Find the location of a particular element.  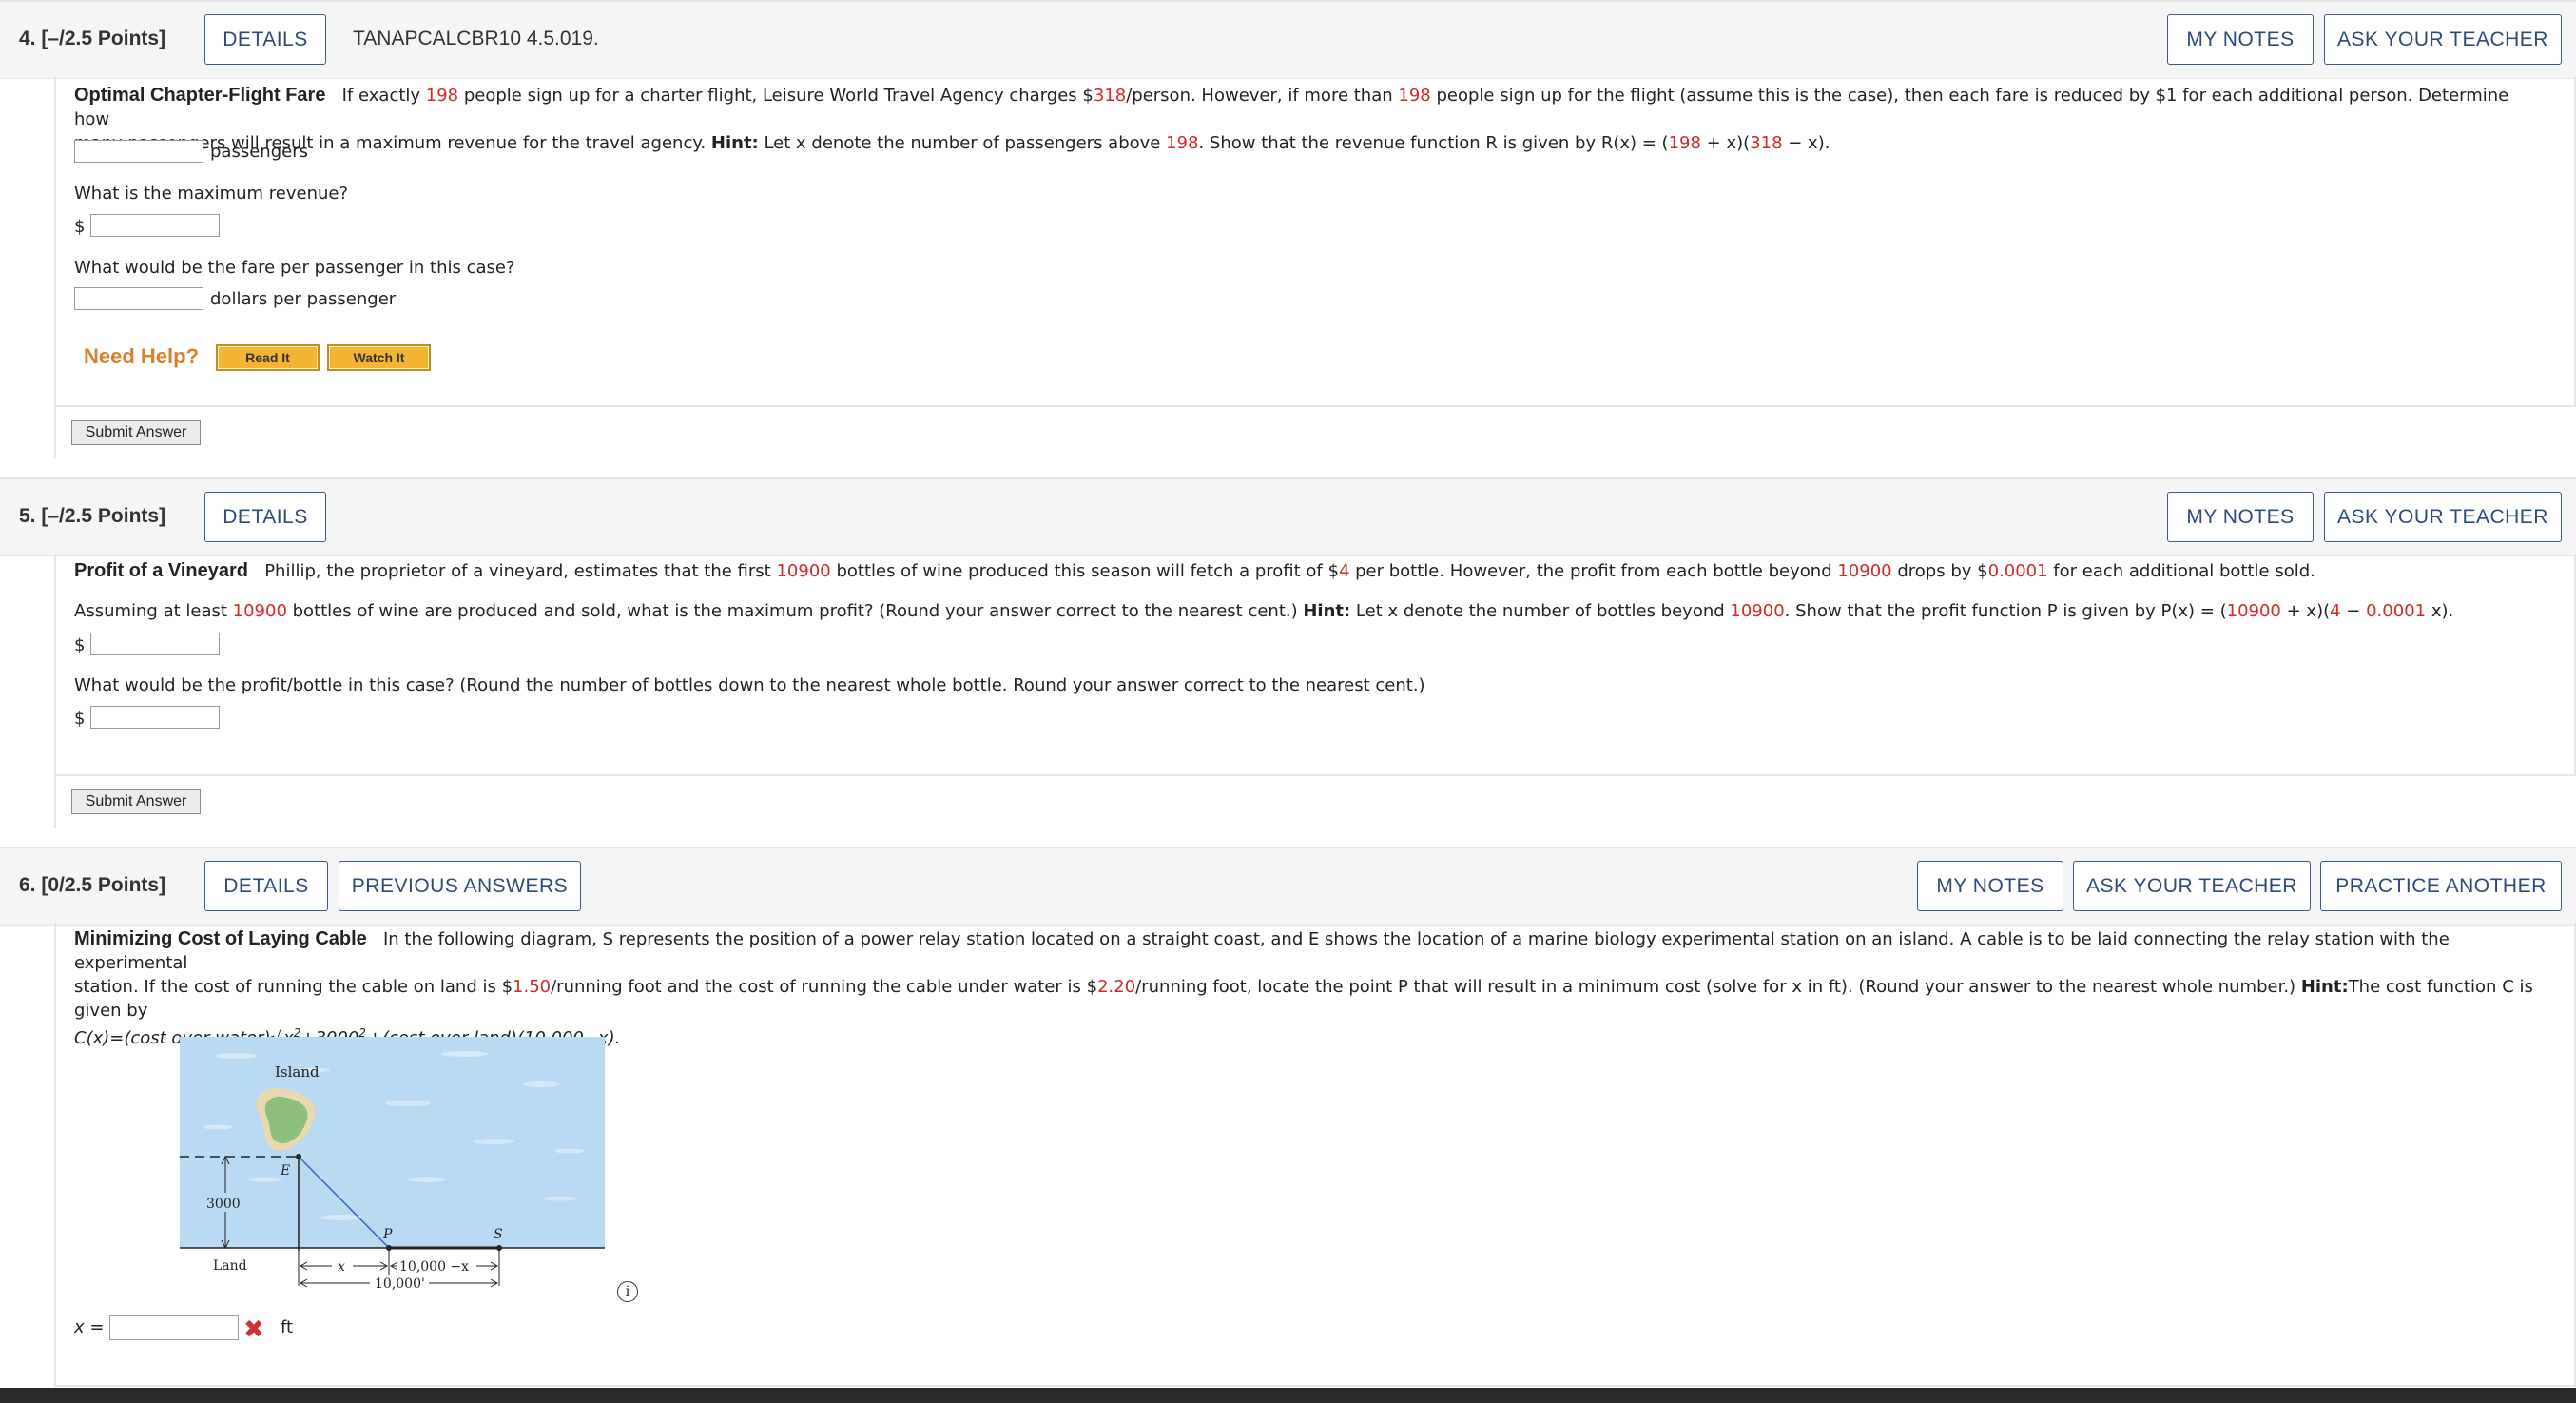

label-rest: 10,000 −x is located at coordinates (434, 1267).